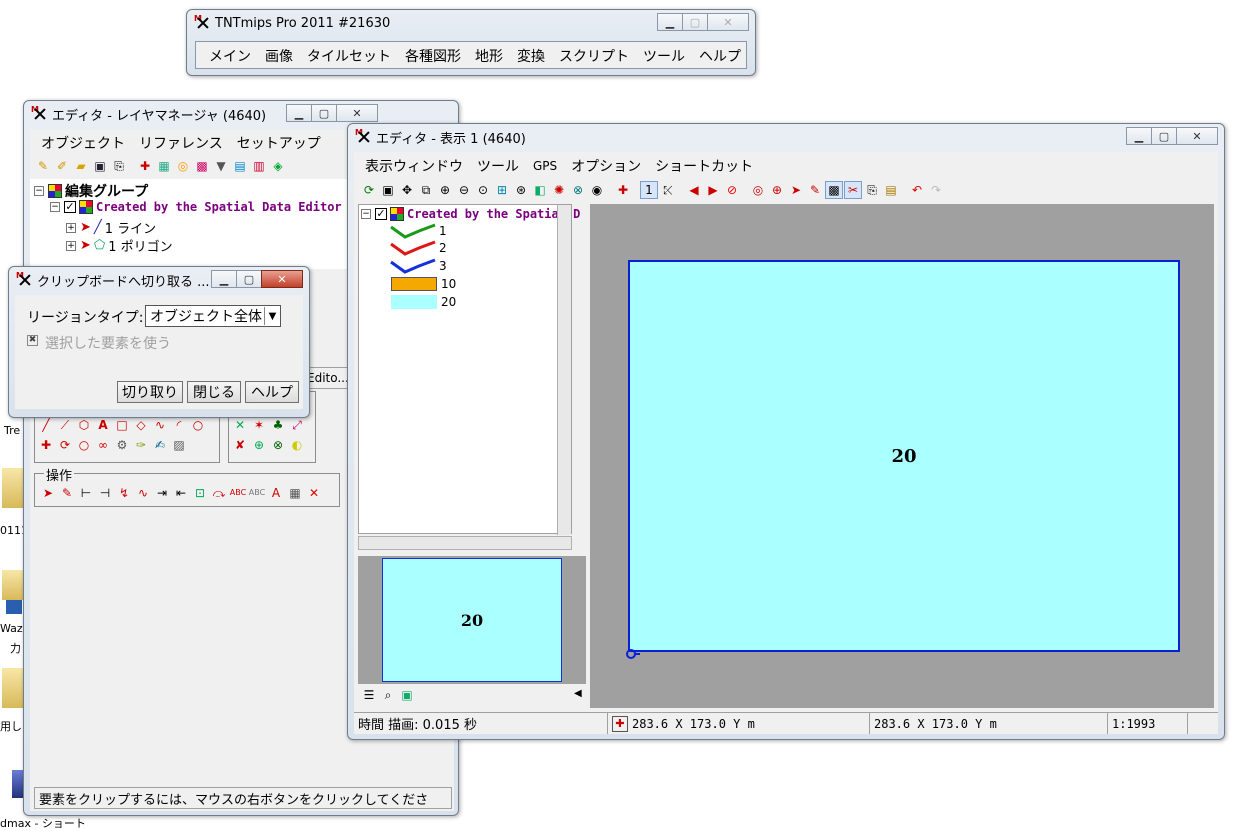 The height and width of the screenshot is (831, 1236). Describe the element at coordinates (531, 56) in the screenshot. I see `menu-convert: 変換` at that location.